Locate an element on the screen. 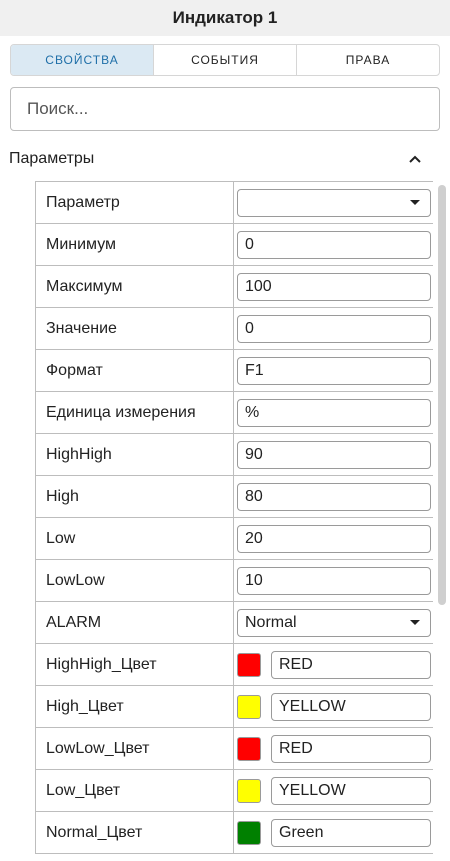 Image resolution: width=450 pixels, height=861 pixels. row-normal-color: Normal_Цвет Green is located at coordinates (234, 833).